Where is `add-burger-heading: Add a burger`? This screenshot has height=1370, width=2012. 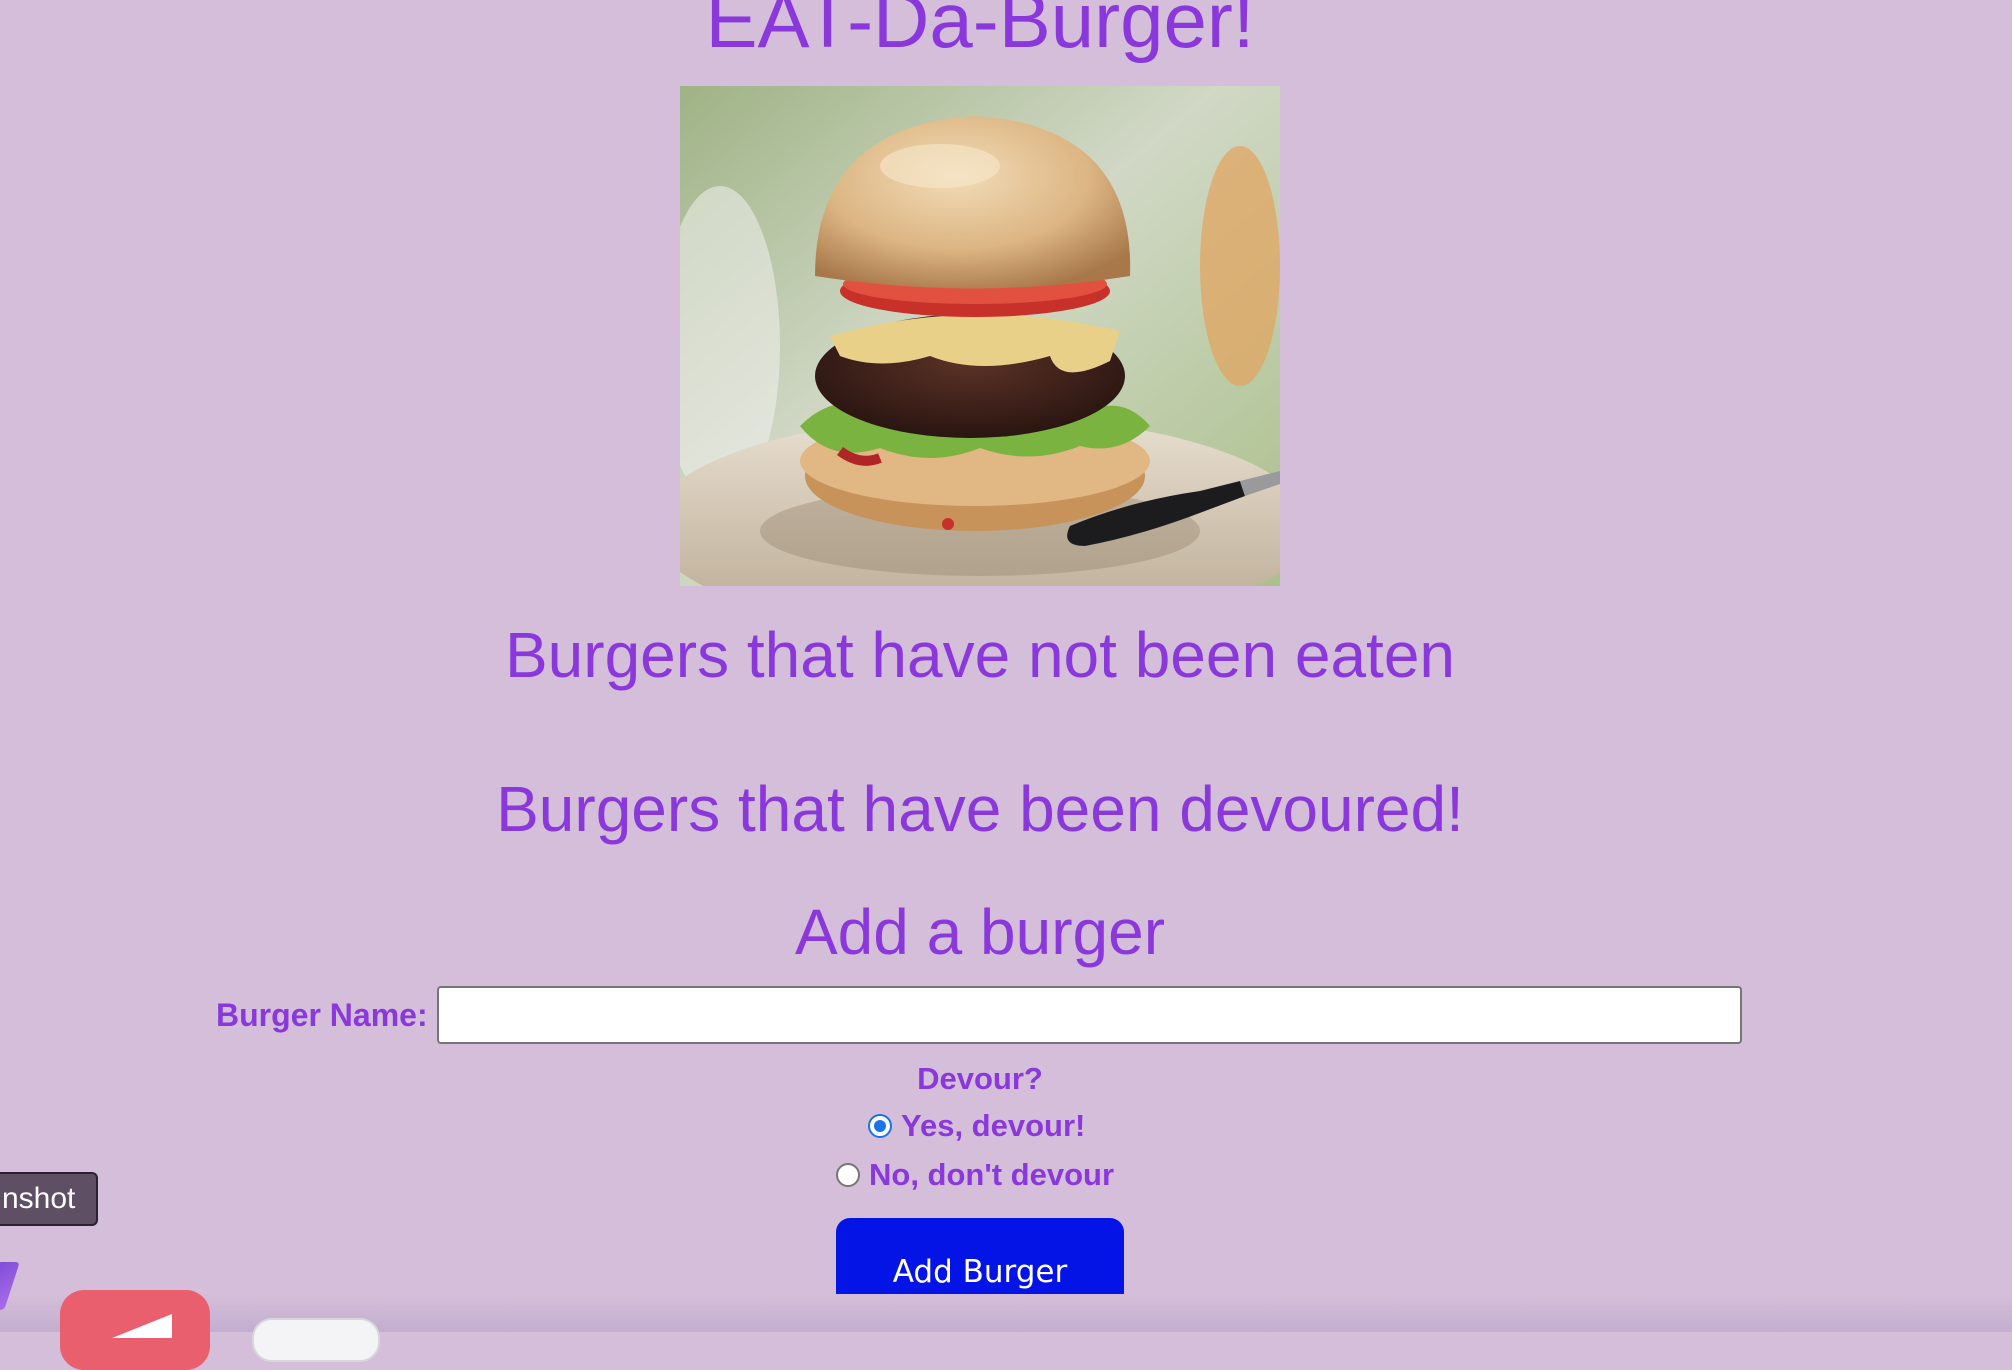
add-burger-heading: Add a burger is located at coordinates (980, 932).